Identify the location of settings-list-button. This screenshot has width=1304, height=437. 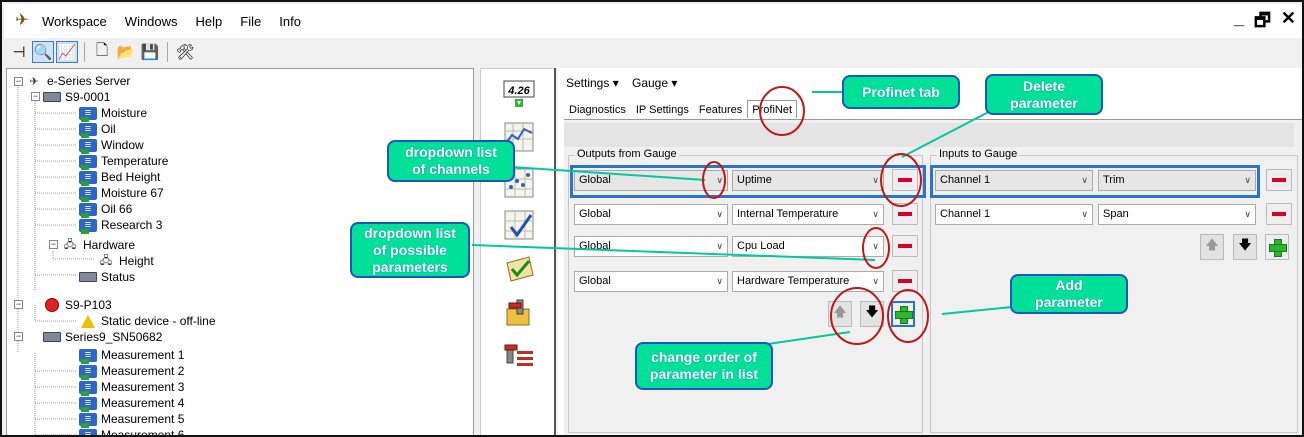
(519, 357).